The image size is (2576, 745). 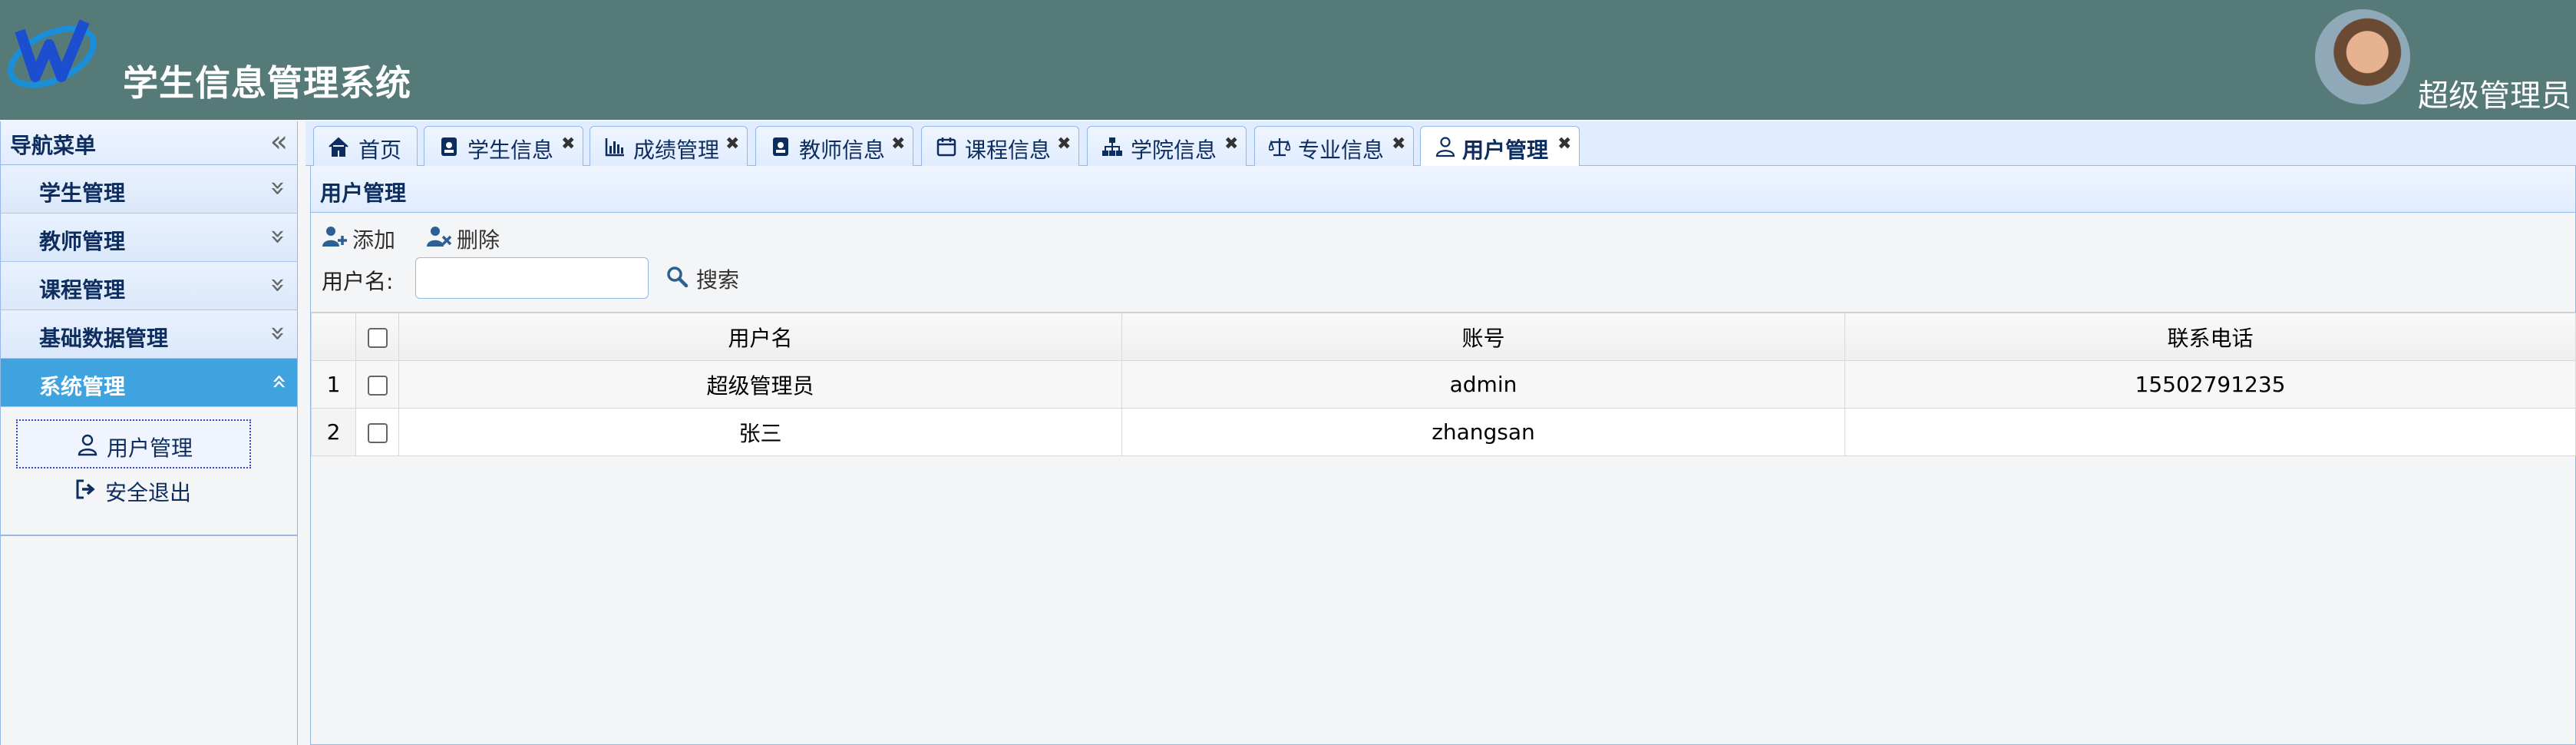 I want to click on tab-college-info: 学院信息 ✖, so click(x=1167, y=146).